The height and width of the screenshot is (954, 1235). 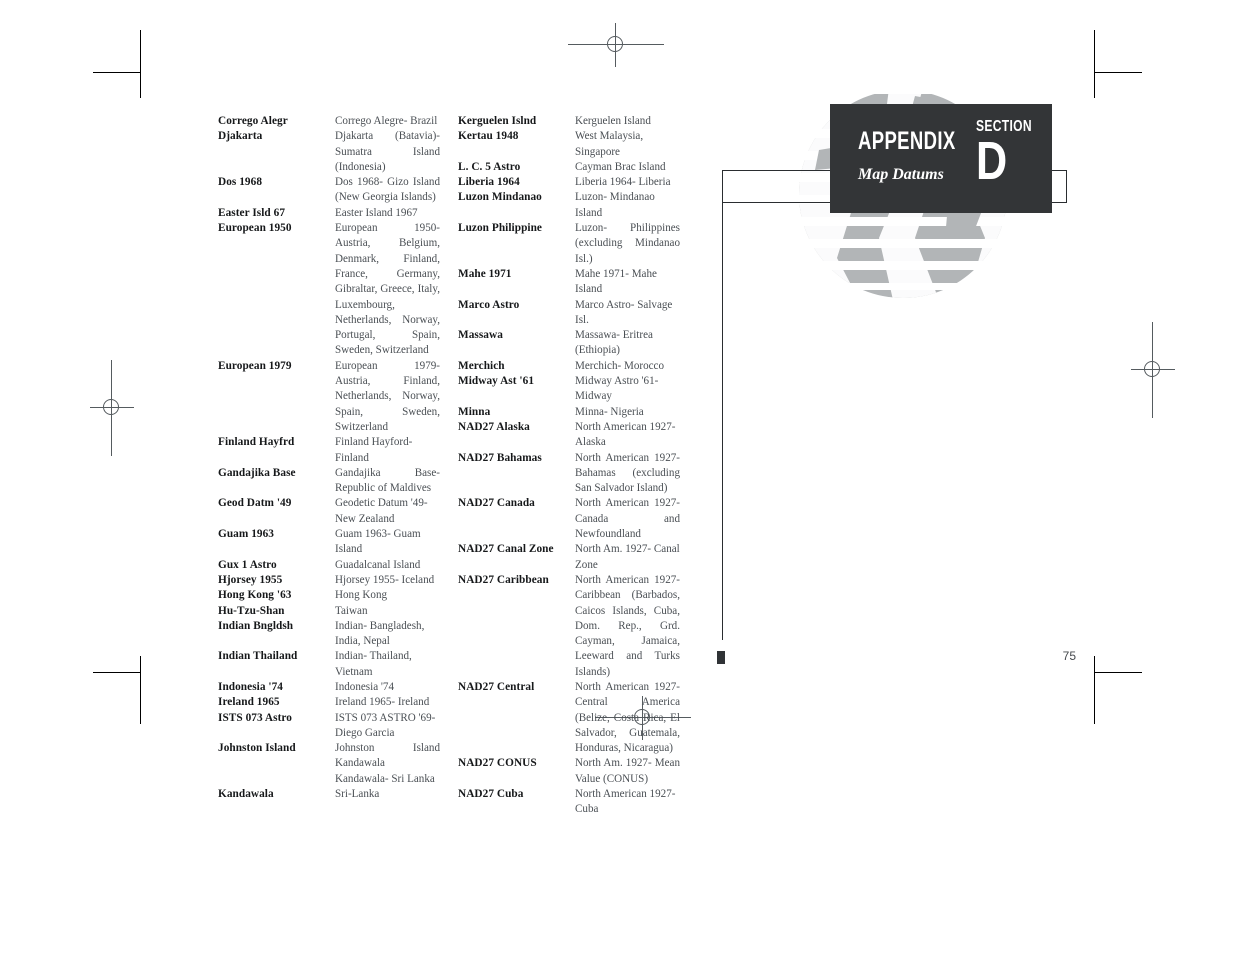 I want to click on datum-row: Kerguelen Islnd Kerguelen Island, so click(x=569, y=121).